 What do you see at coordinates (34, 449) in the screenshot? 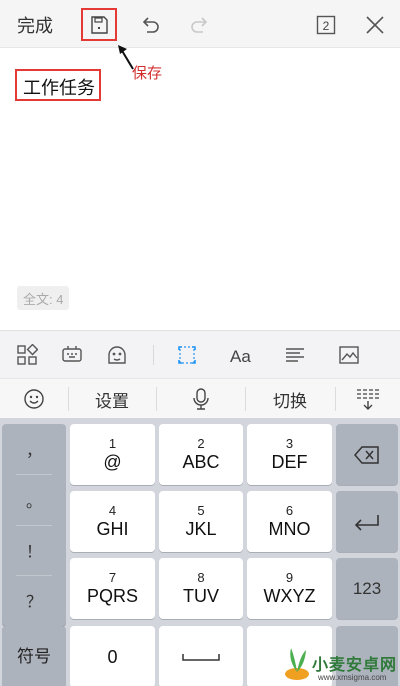
I see `punct-comma-key: ，` at bounding box center [34, 449].